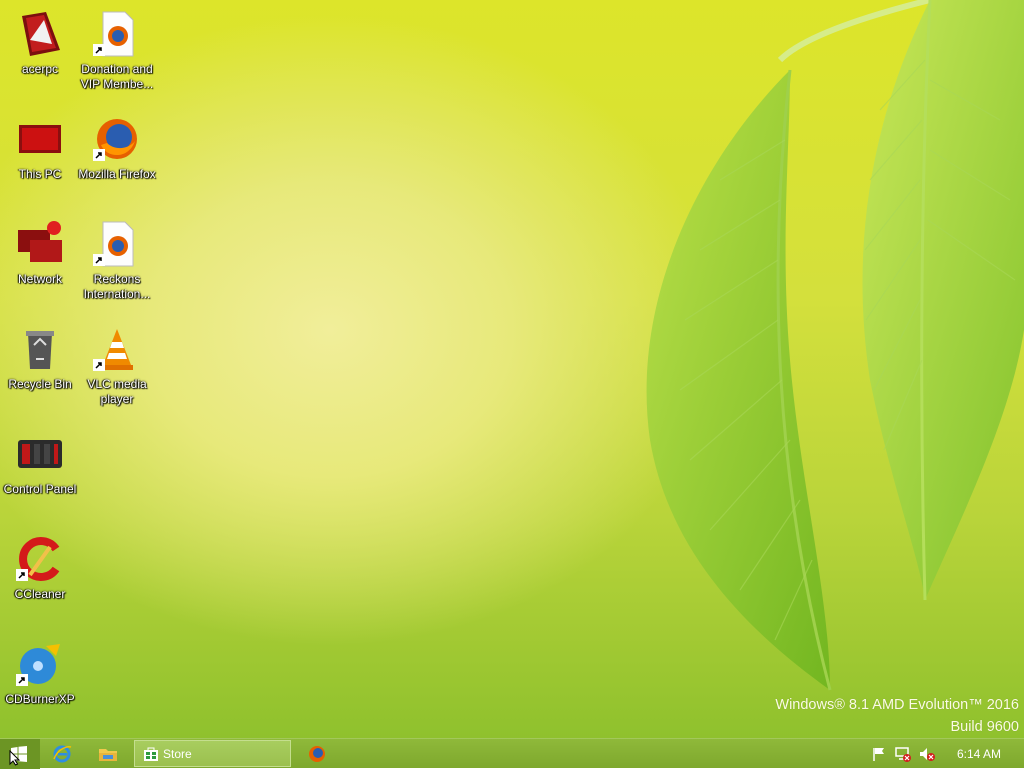 The height and width of the screenshot is (769, 1024). Describe the element at coordinates (897, 705) in the screenshot. I see `watermark-line-edition: Windows® 8.1 AMD Evolution™ 2016` at that location.